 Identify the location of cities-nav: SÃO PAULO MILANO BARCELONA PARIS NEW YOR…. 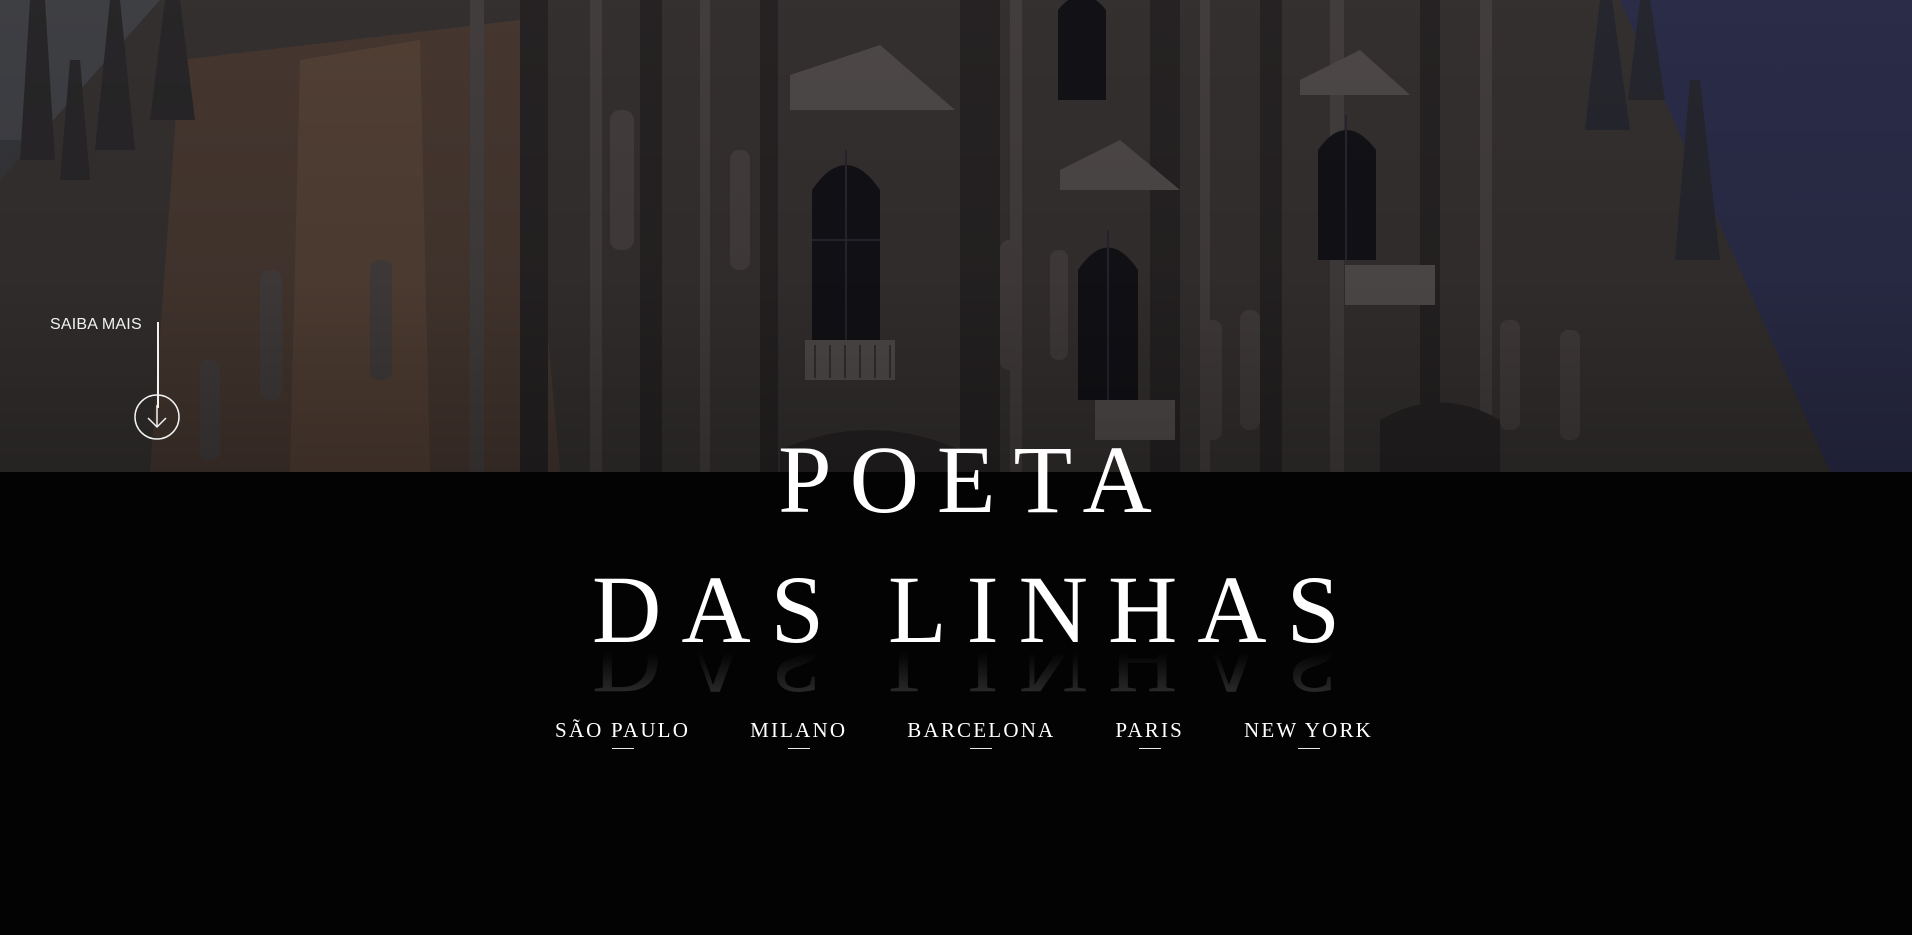
(956, 734).